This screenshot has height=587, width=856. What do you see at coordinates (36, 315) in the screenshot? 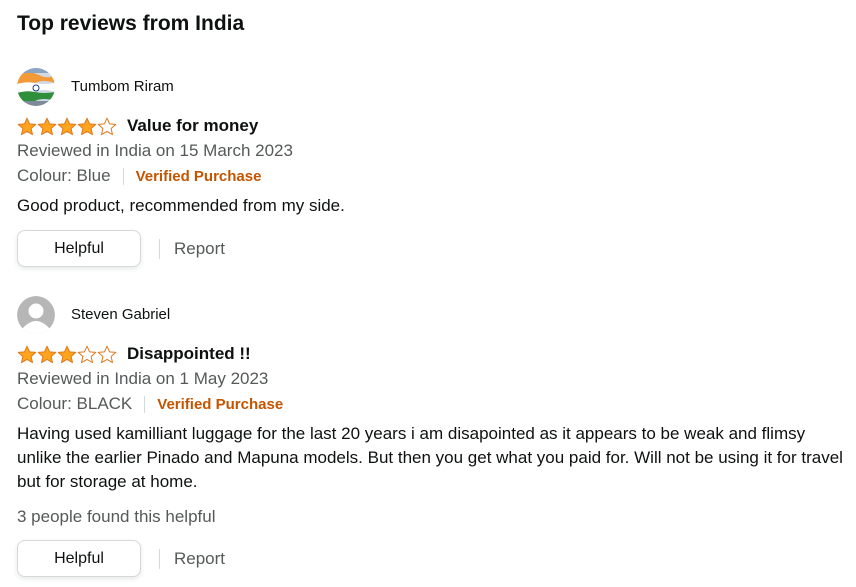
I see `default-user-avatar-icon` at bounding box center [36, 315].